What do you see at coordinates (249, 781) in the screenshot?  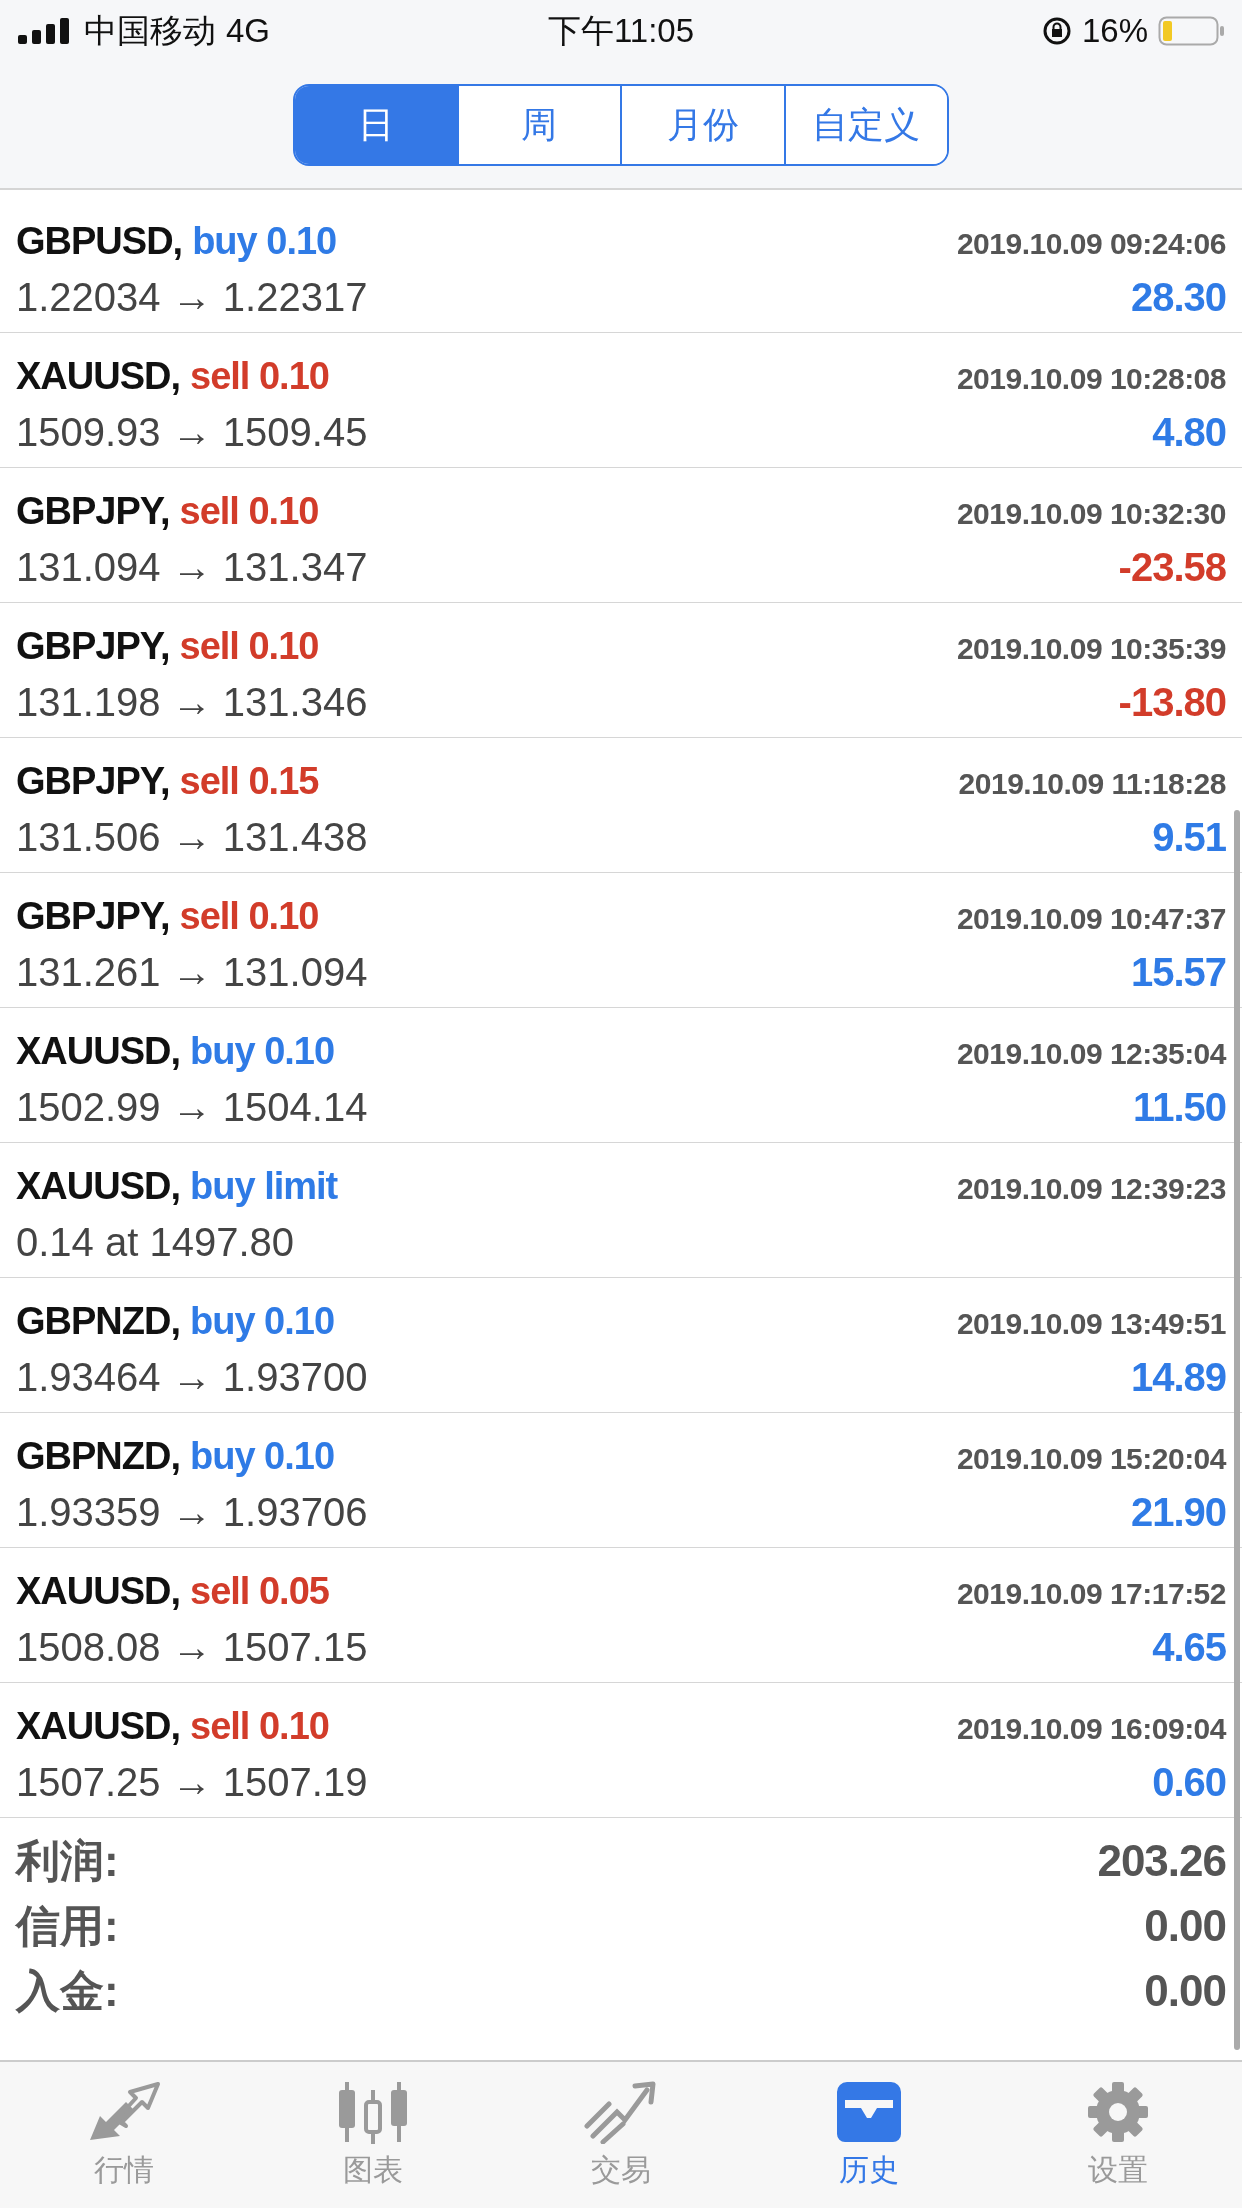 I see `order-type: sell 0.15` at bounding box center [249, 781].